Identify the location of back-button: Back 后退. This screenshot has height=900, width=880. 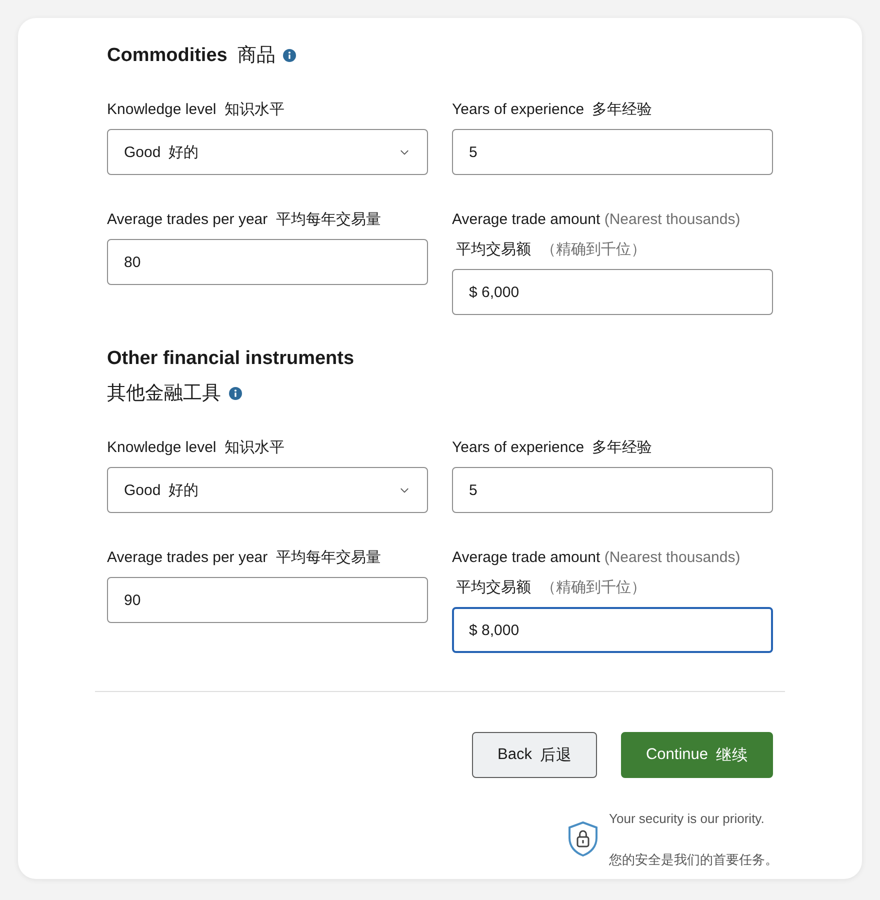
(534, 755).